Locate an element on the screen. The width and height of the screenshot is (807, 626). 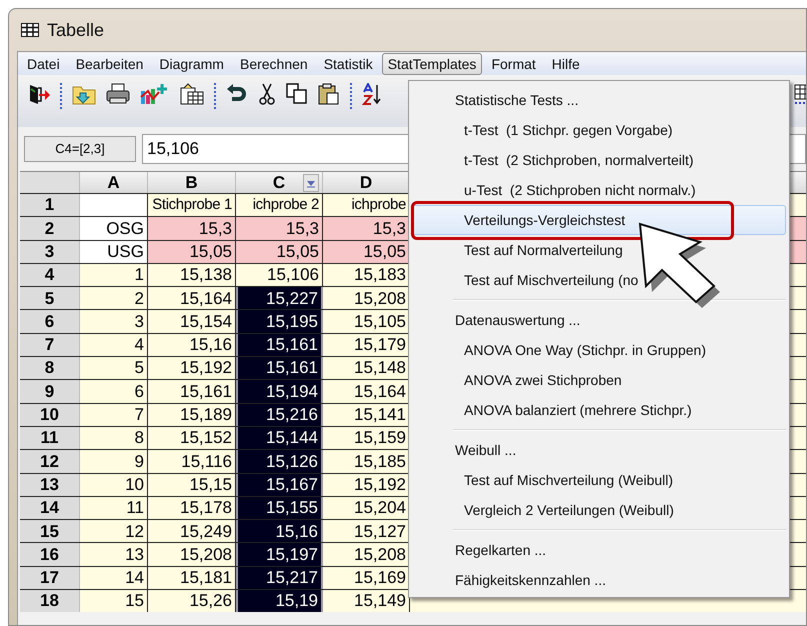
table-cell: Stichprobe 1 is located at coordinates (192, 205).